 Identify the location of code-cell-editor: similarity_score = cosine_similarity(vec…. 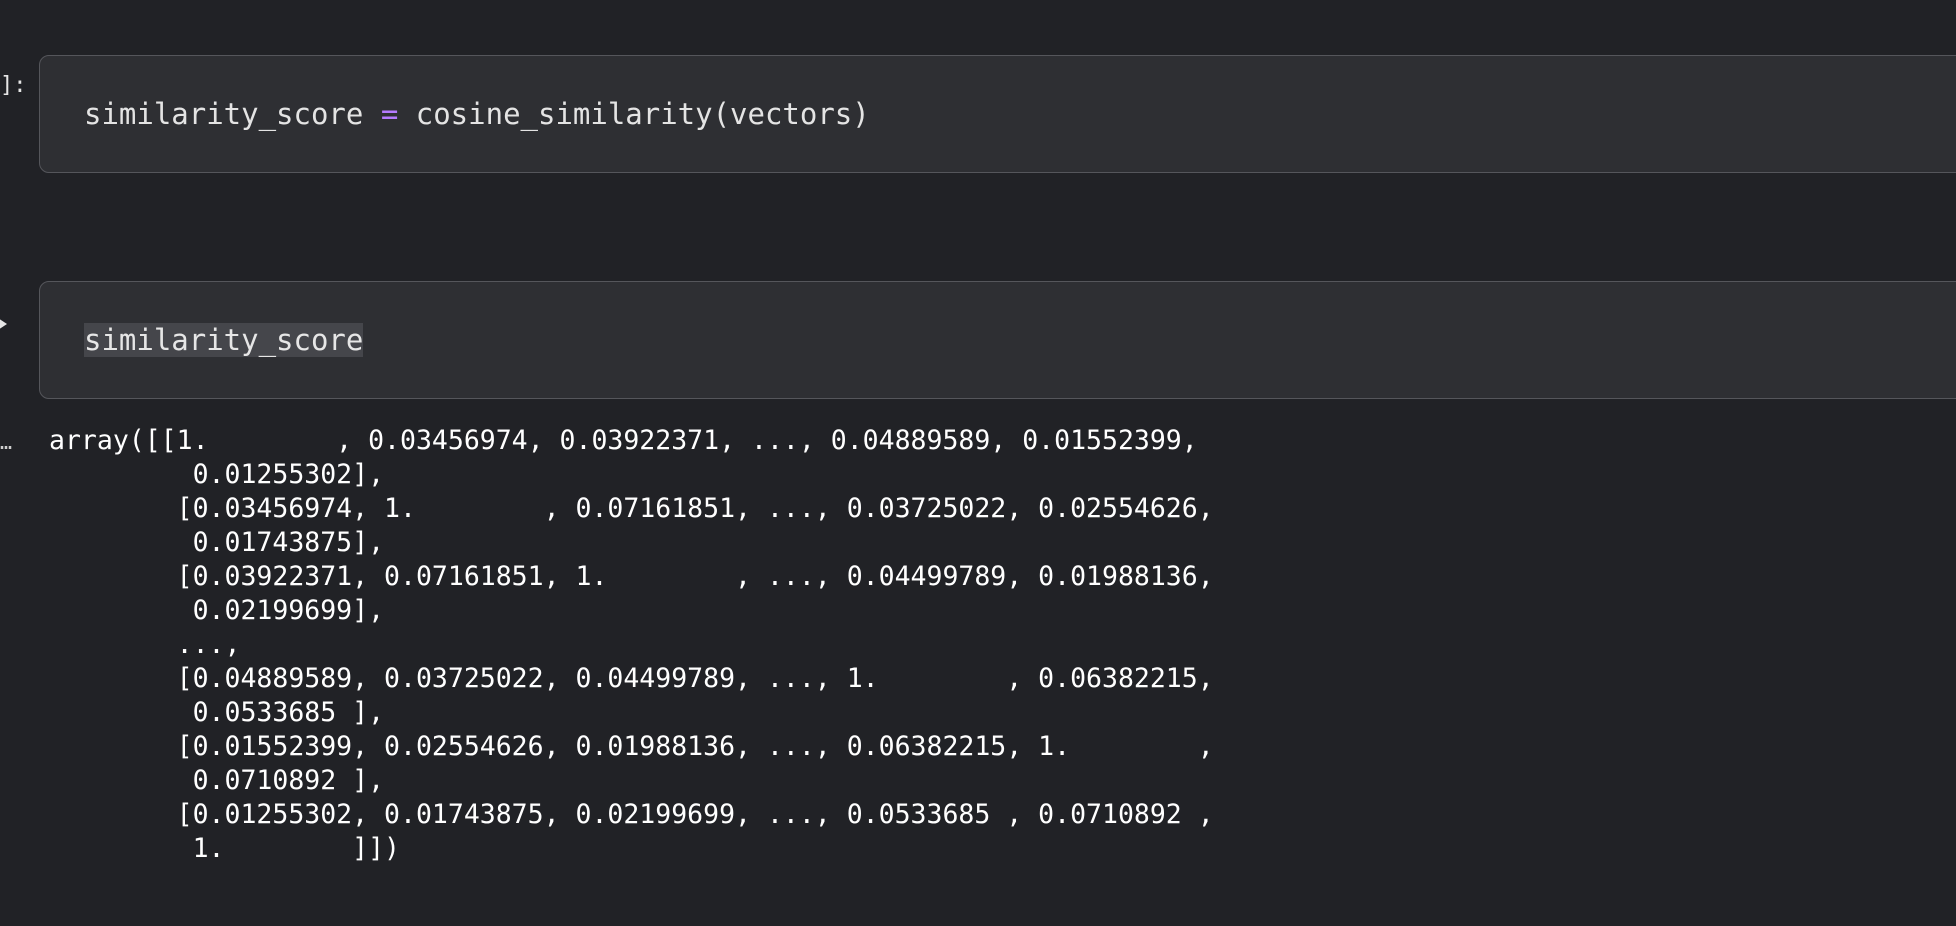
(997, 114).